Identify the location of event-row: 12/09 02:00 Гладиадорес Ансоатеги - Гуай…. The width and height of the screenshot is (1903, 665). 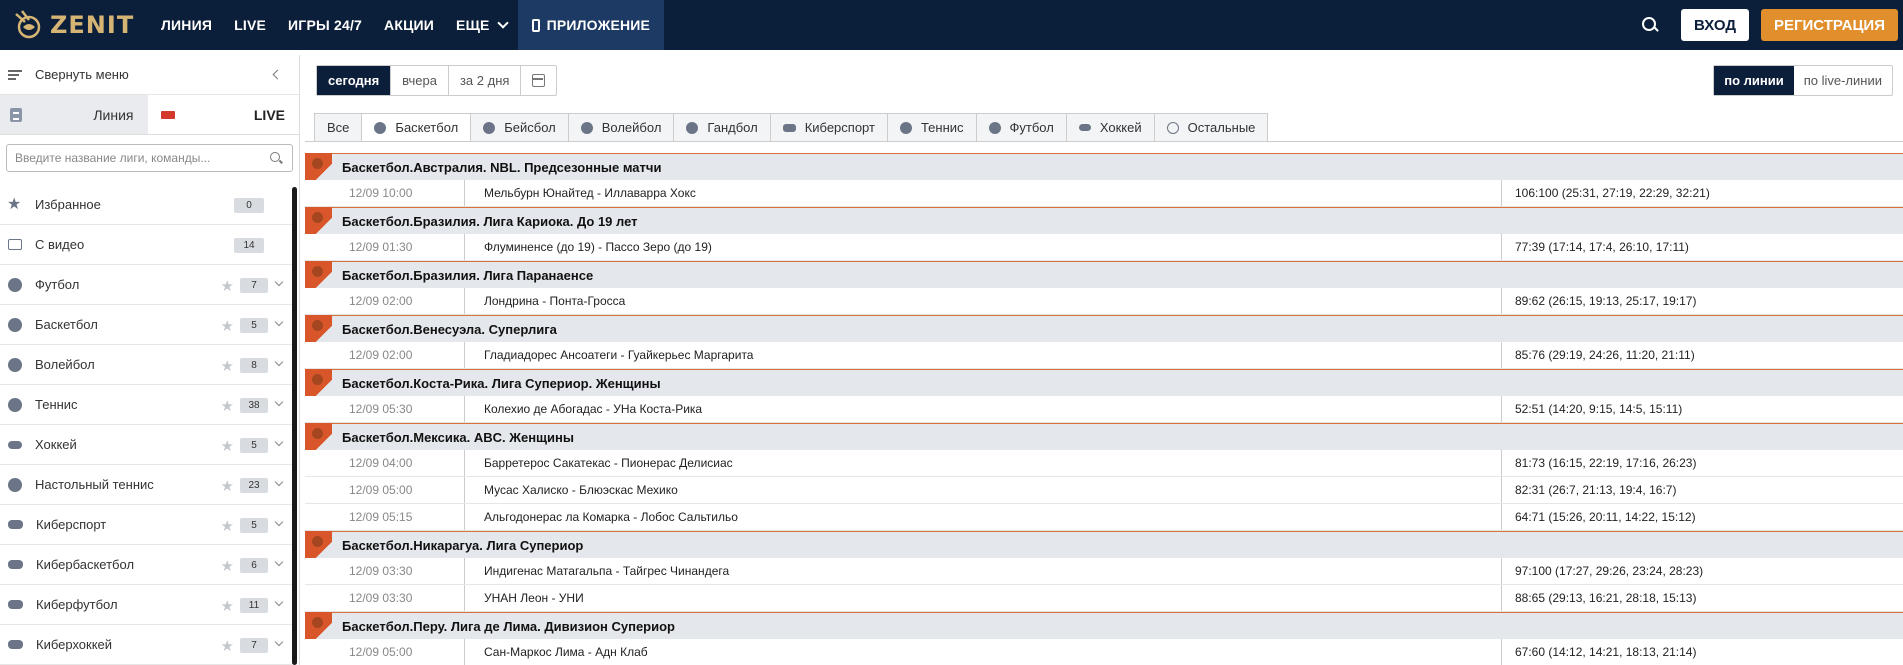
(1104, 355).